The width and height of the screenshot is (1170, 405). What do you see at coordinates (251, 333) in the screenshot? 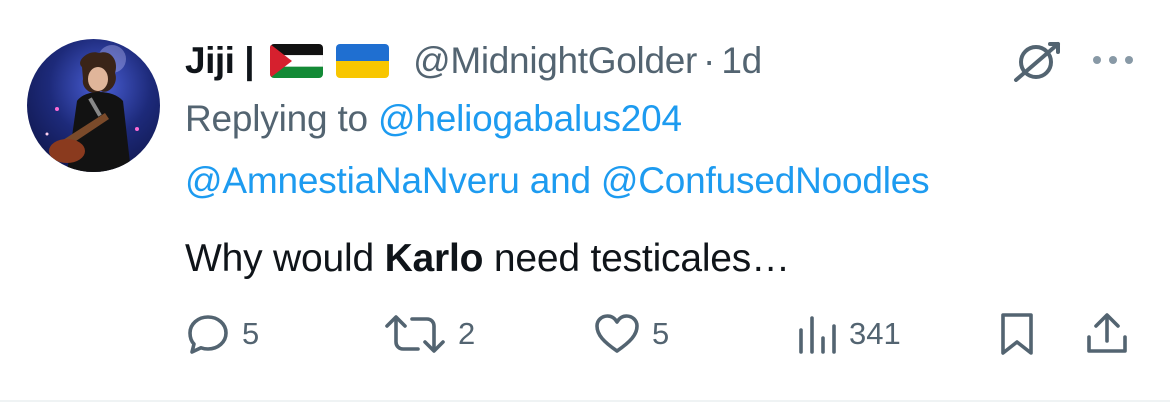
I see `reply-count: 5` at bounding box center [251, 333].